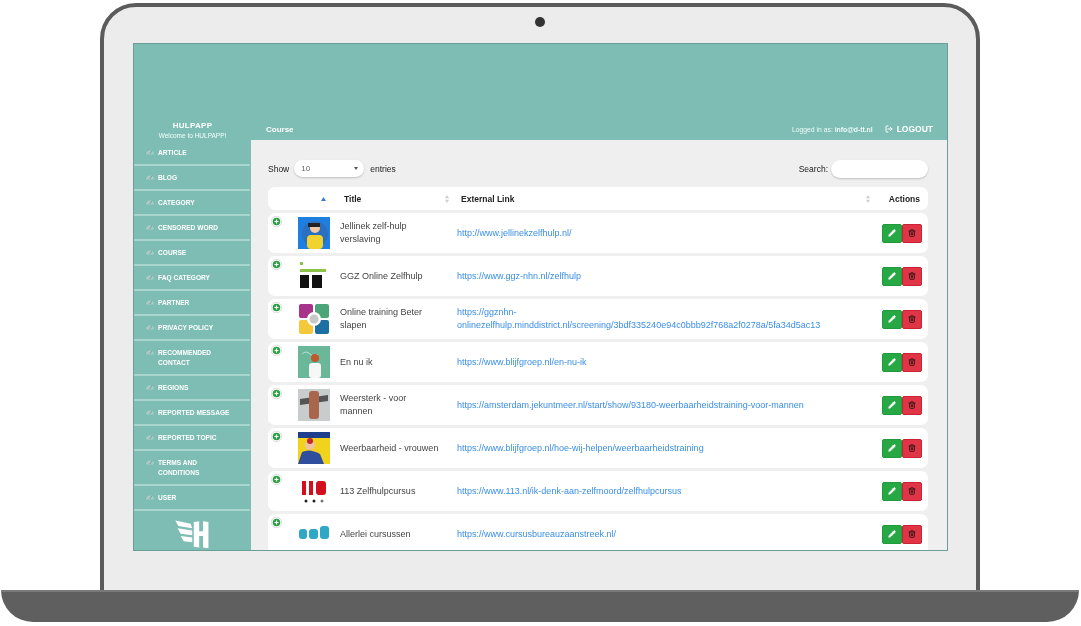  What do you see at coordinates (663, 362) in the screenshot?
I see `external-link: https://www.blijfgroep.nl/en-nu-ik` at bounding box center [663, 362].